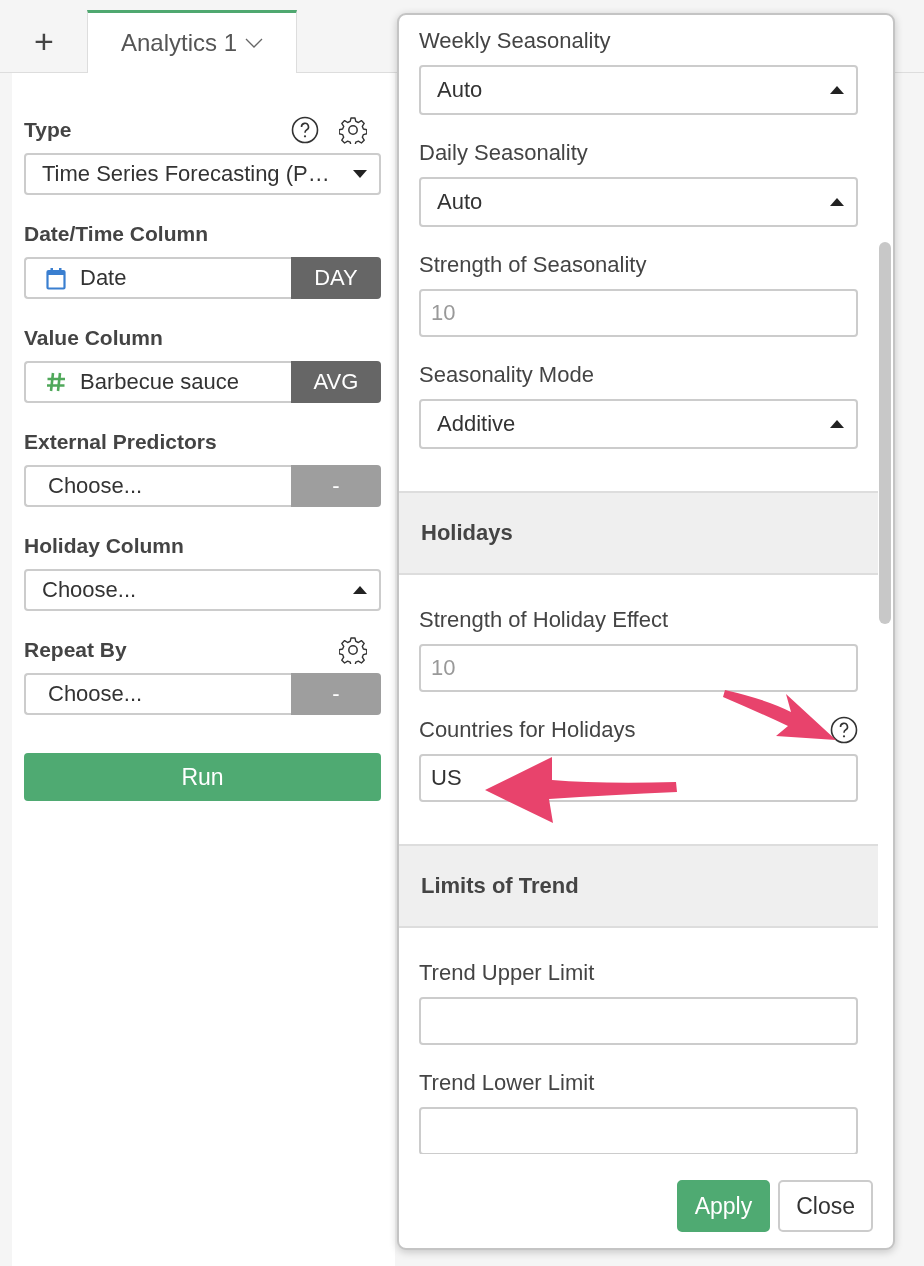 The width and height of the screenshot is (924, 1266). What do you see at coordinates (507, 1083) in the screenshot?
I see `field-label: Trend Lower Limit` at bounding box center [507, 1083].